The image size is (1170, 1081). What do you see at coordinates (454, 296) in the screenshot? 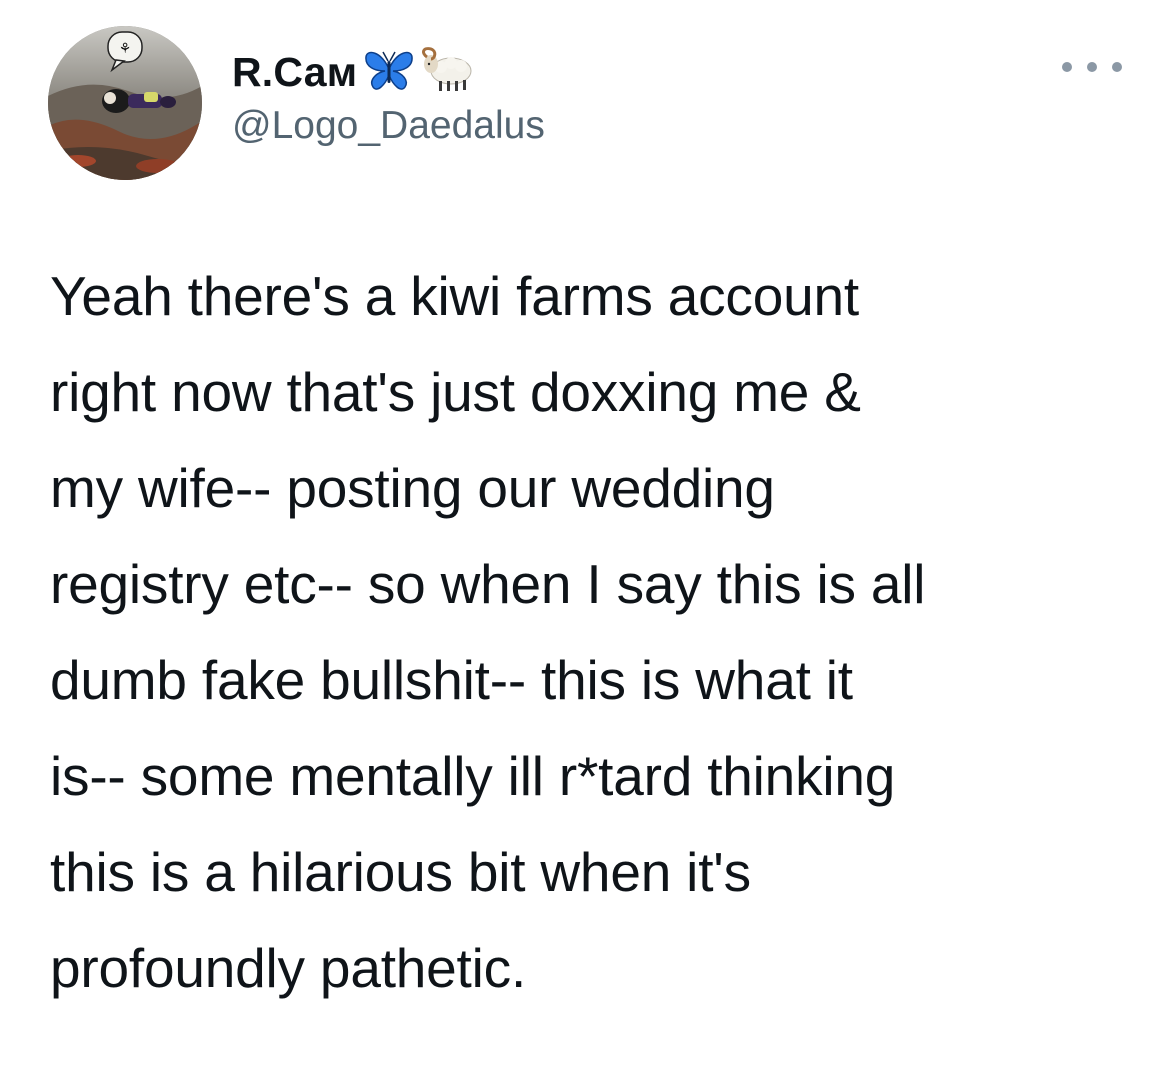
I see `tweet-text-line: Yeah there's a kiwi farms account` at bounding box center [454, 296].